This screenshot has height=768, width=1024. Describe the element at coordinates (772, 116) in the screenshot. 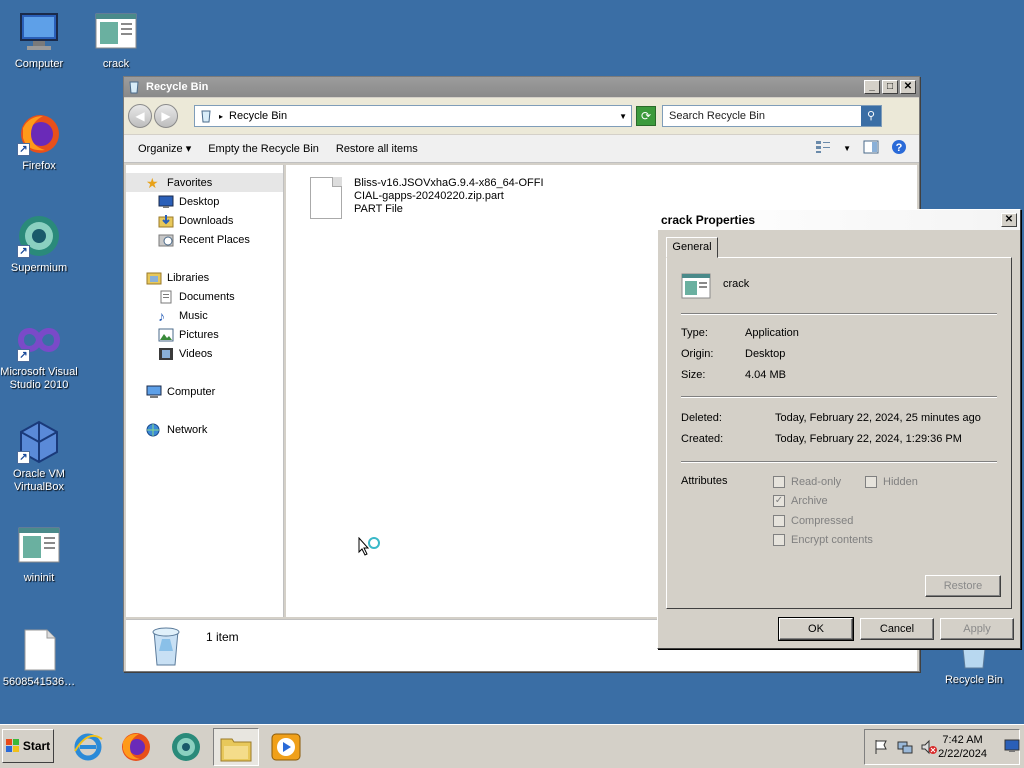

I see `search-input: Search Recycle Bin ⚲` at that location.